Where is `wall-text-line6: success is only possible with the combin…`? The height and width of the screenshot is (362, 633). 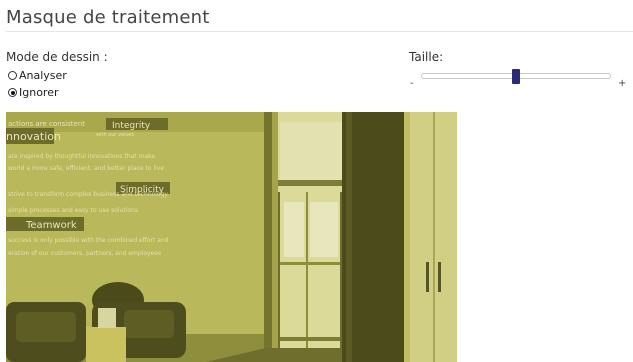
wall-text-line6: success is only possible with the combin… is located at coordinates (88, 240).